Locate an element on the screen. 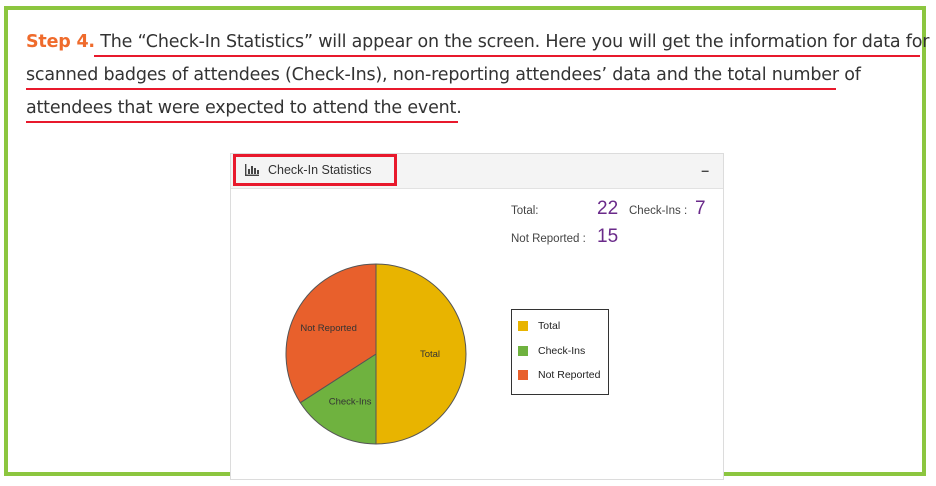 This screenshot has width=936, height=486. pie-slice-label: Total is located at coordinates (430, 354).